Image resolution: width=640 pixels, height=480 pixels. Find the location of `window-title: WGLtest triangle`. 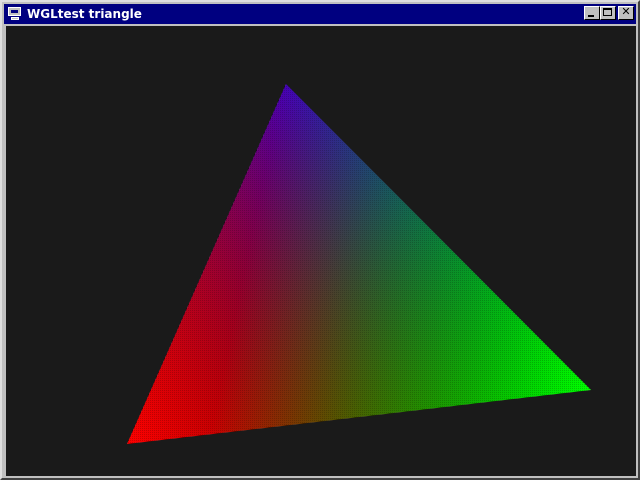

window-title: WGLtest triangle is located at coordinates (84, 14).